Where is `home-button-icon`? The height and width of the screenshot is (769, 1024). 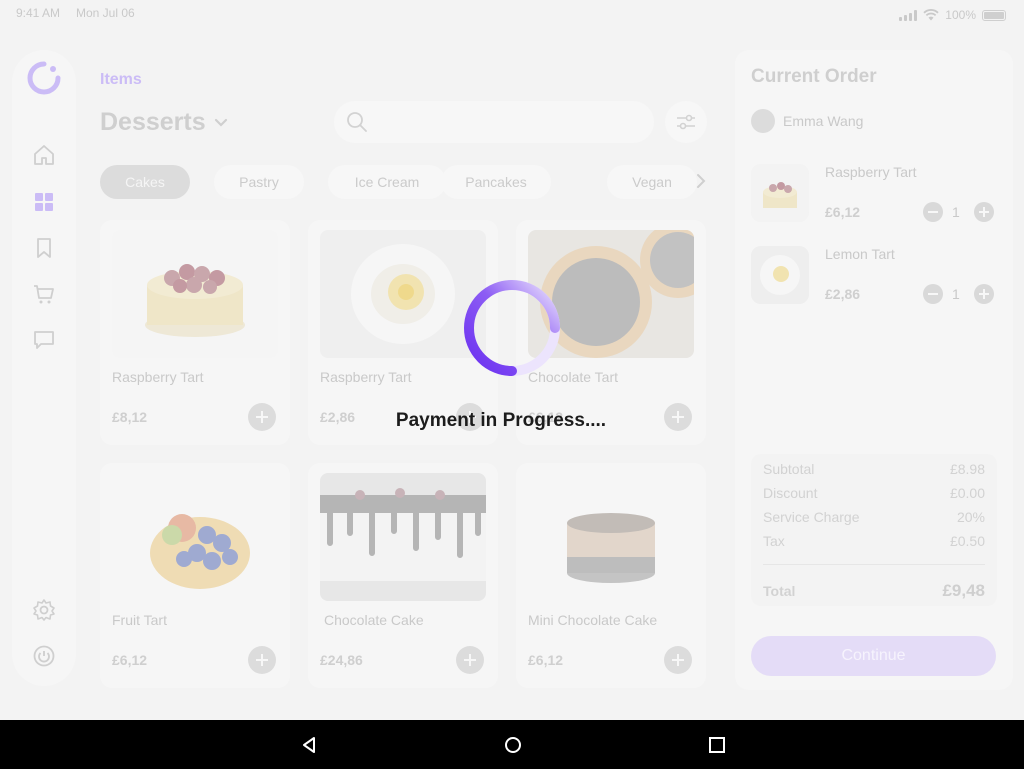
home-button-icon is located at coordinates (513, 745).